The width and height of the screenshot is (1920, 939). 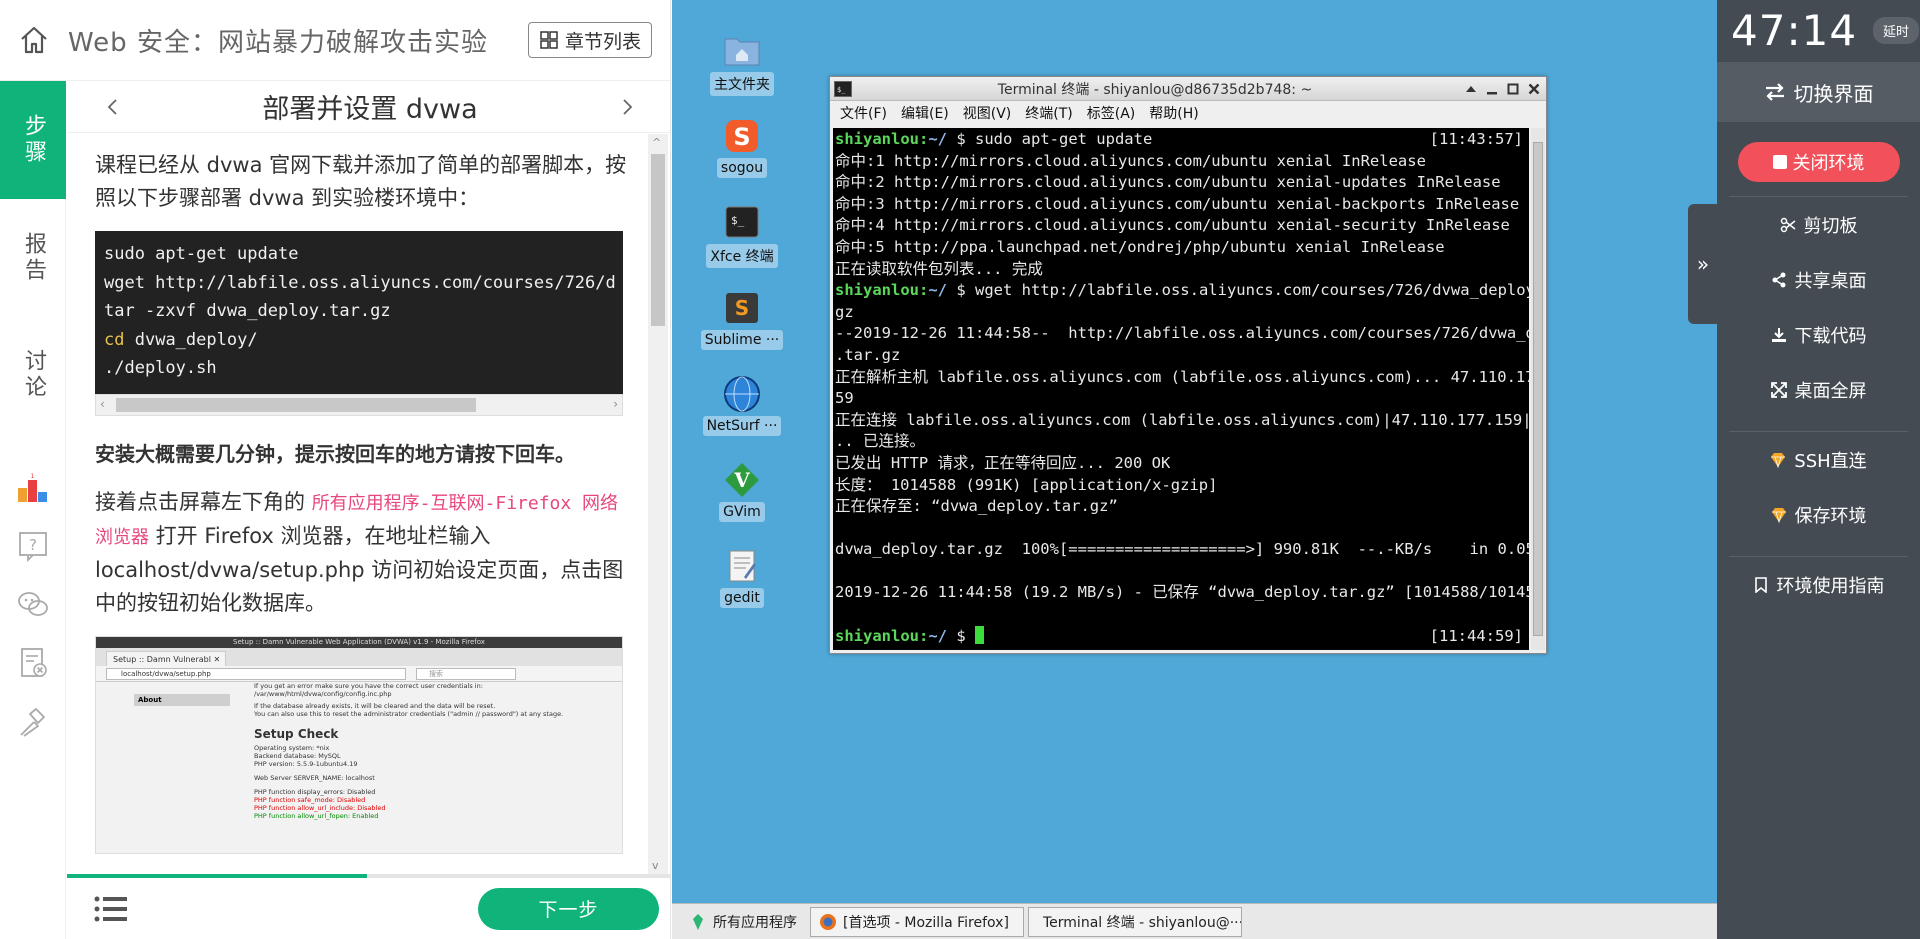 What do you see at coordinates (698, 921) in the screenshot?
I see `shiyanlou-logo-icon` at bounding box center [698, 921].